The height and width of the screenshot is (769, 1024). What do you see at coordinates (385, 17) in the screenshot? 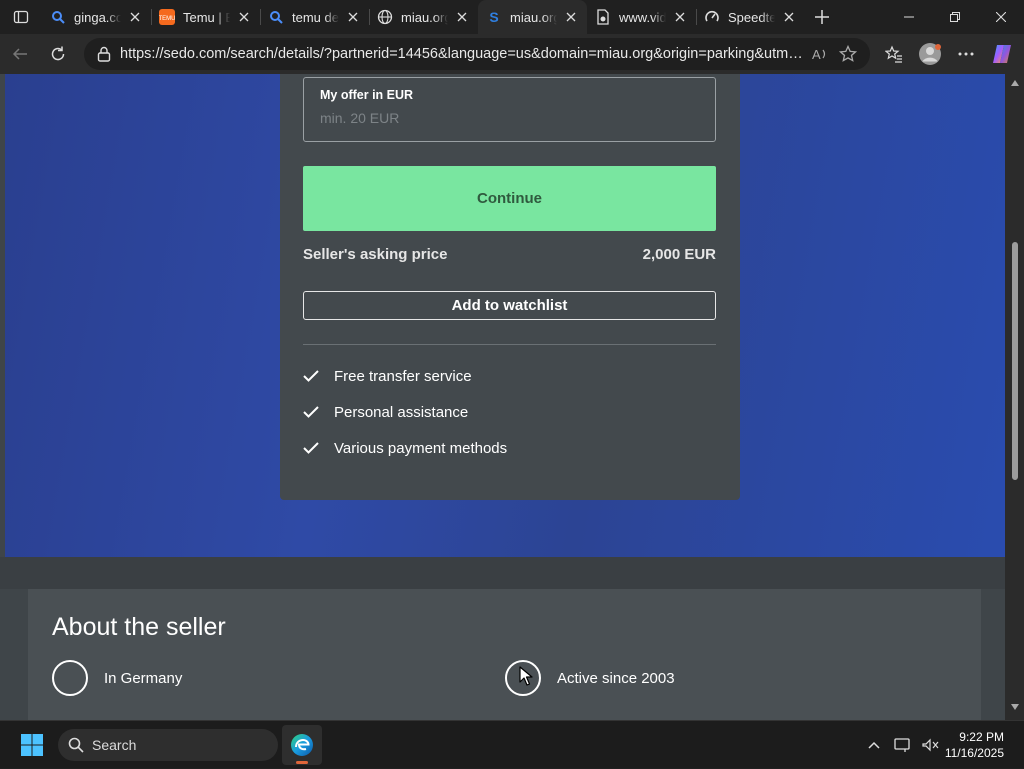
I see `globe-icon` at bounding box center [385, 17].